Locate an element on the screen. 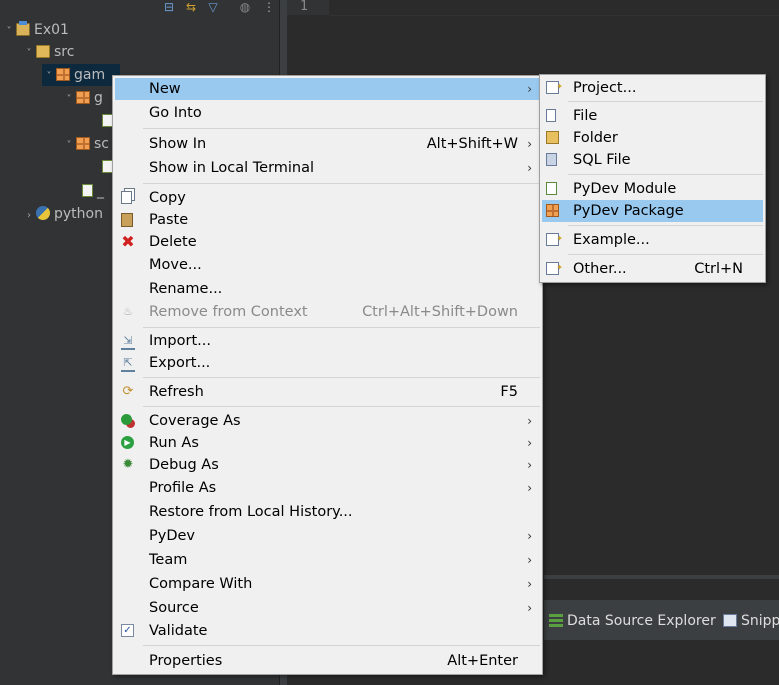 This screenshot has width=779, height=685. bottom-panel is located at coordinates (661, 662).